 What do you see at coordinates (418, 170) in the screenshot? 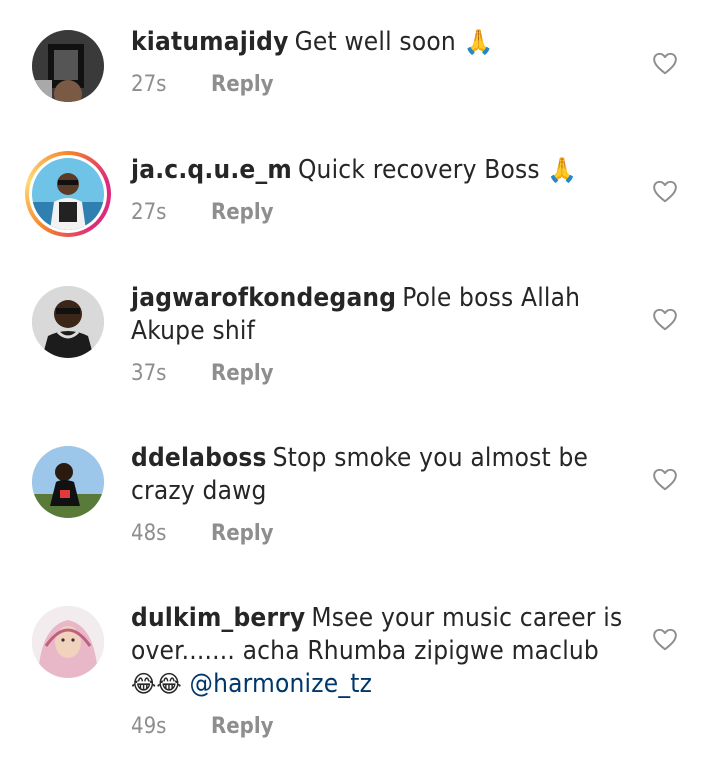
I see `comment-body: Quick recovery Boss` at bounding box center [418, 170].